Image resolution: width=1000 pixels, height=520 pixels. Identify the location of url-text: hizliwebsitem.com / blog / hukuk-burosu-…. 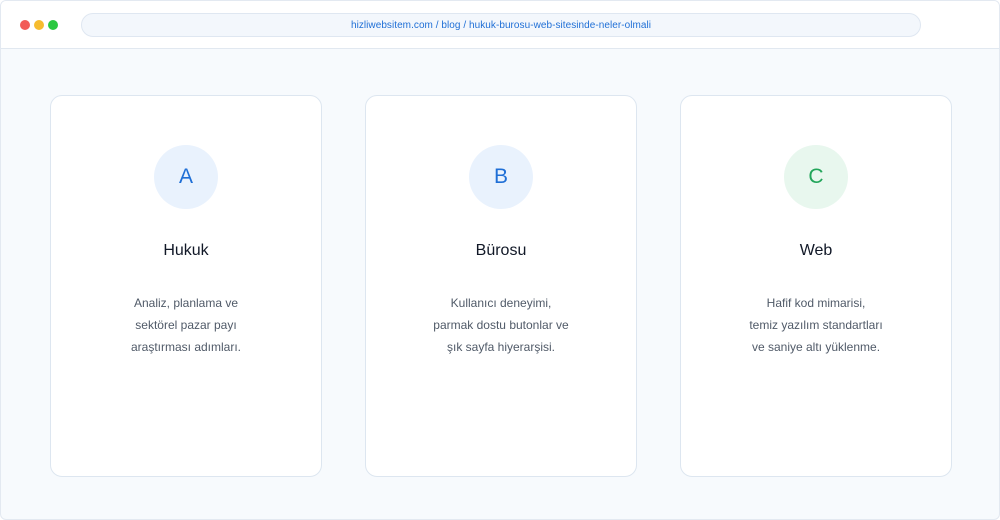
(501, 25).